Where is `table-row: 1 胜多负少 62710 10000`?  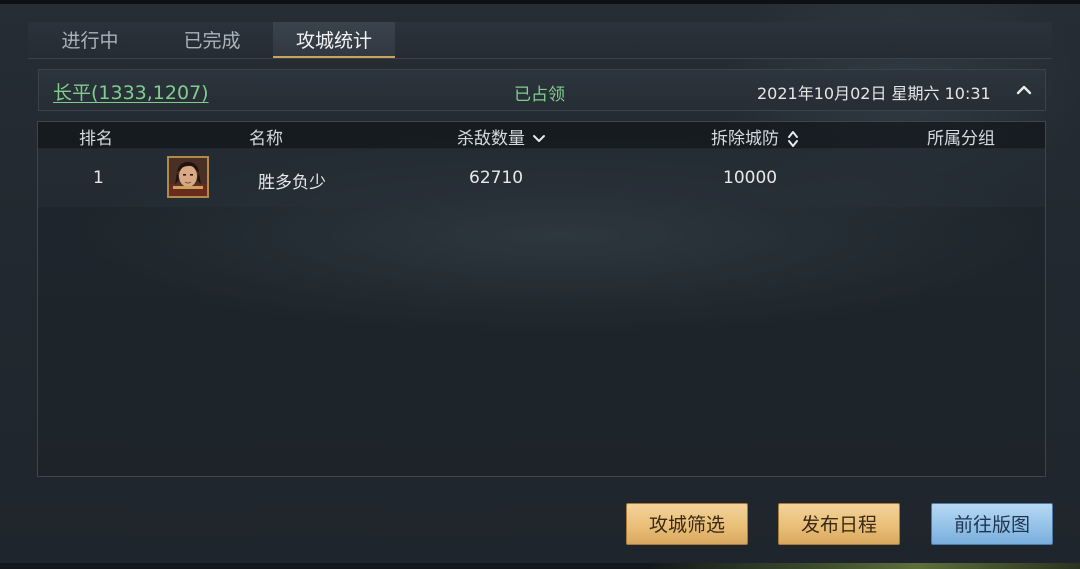
table-row: 1 胜多负少 62710 10000 is located at coordinates (541, 178).